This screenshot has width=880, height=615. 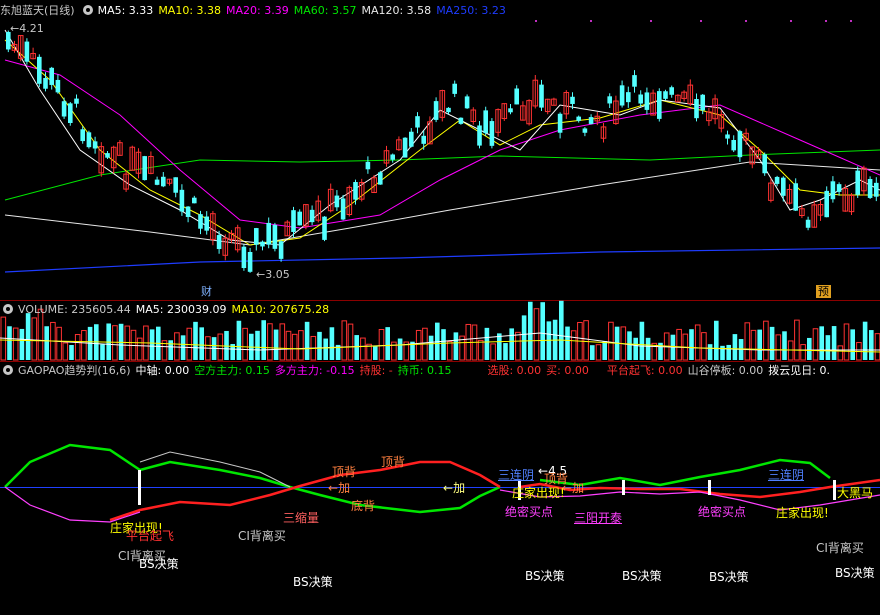 What do you see at coordinates (514, 370) in the screenshot?
I see `xuangu-readout: 选股: 0.00` at bounding box center [514, 370].